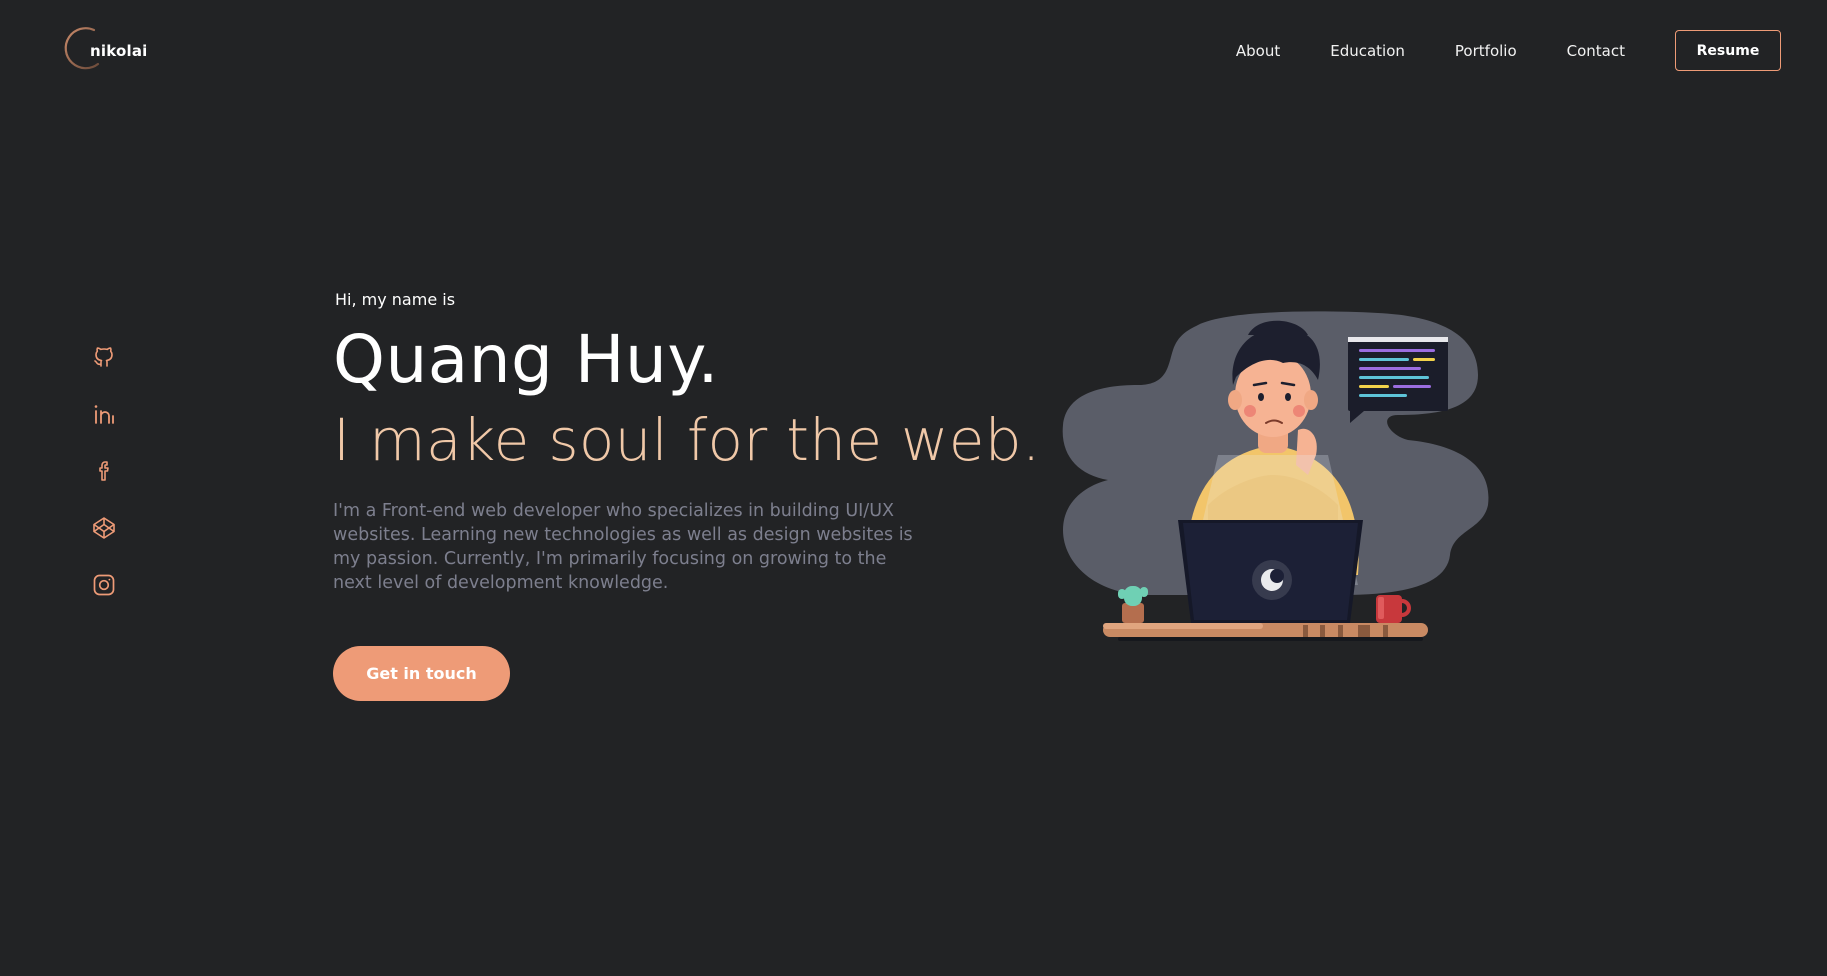 The image size is (1827, 976). What do you see at coordinates (1728, 50) in the screenshot?
I see `resume-button: Resume` at bounding box center [1728, 50].